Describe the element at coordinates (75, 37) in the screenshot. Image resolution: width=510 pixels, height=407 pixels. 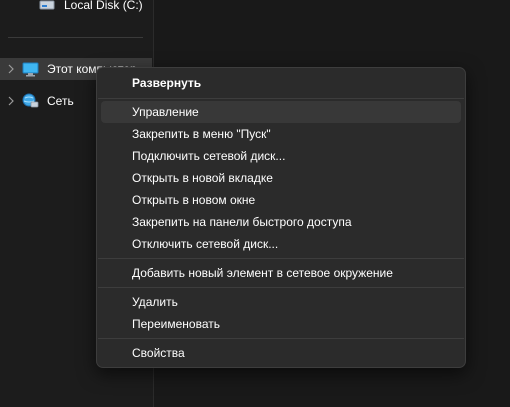
I see `nav-divider` at that location.